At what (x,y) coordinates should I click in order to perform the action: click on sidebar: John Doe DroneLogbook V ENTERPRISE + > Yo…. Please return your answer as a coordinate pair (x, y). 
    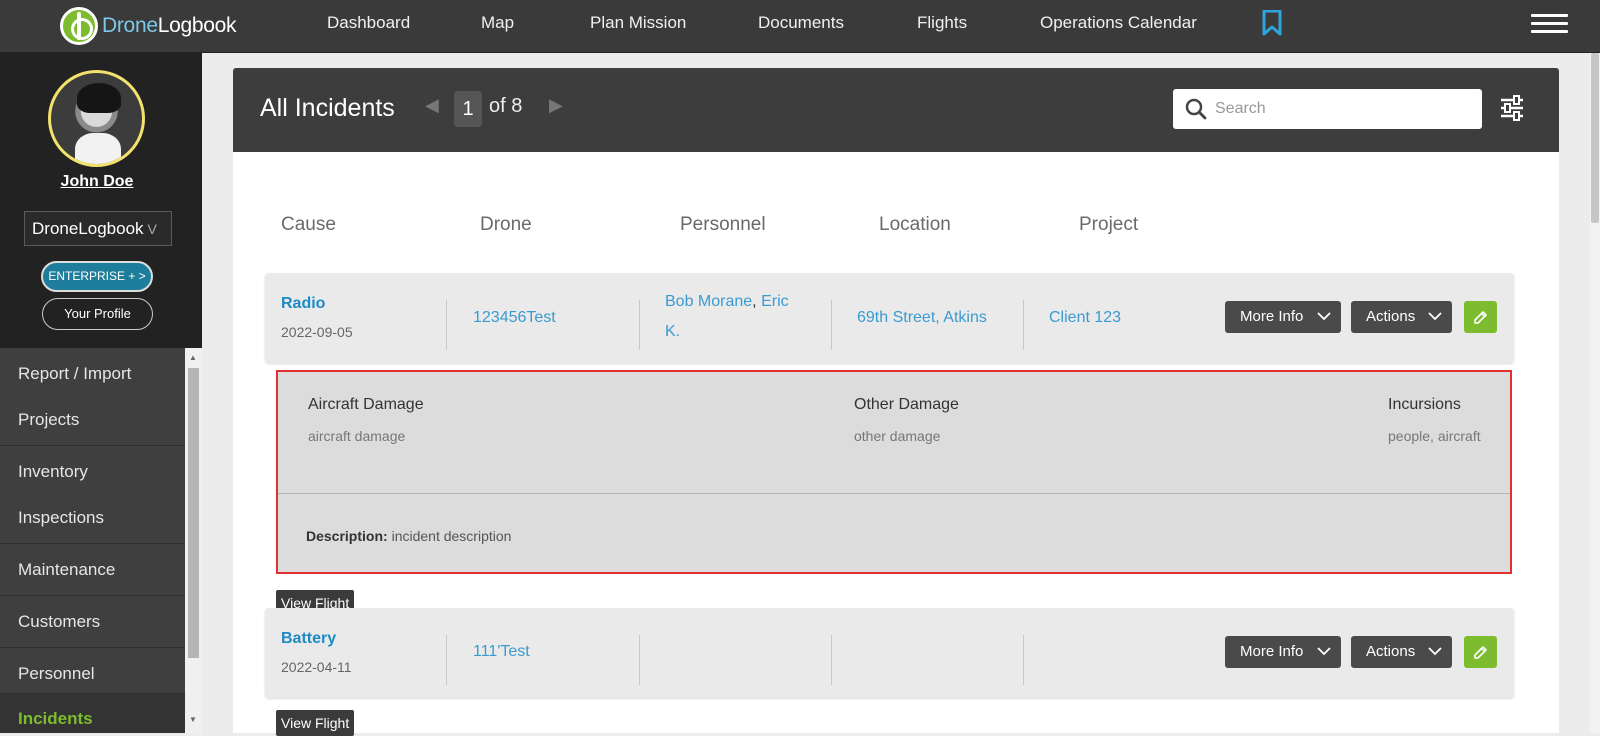
    Looking at the image, I should click on (101, 393).